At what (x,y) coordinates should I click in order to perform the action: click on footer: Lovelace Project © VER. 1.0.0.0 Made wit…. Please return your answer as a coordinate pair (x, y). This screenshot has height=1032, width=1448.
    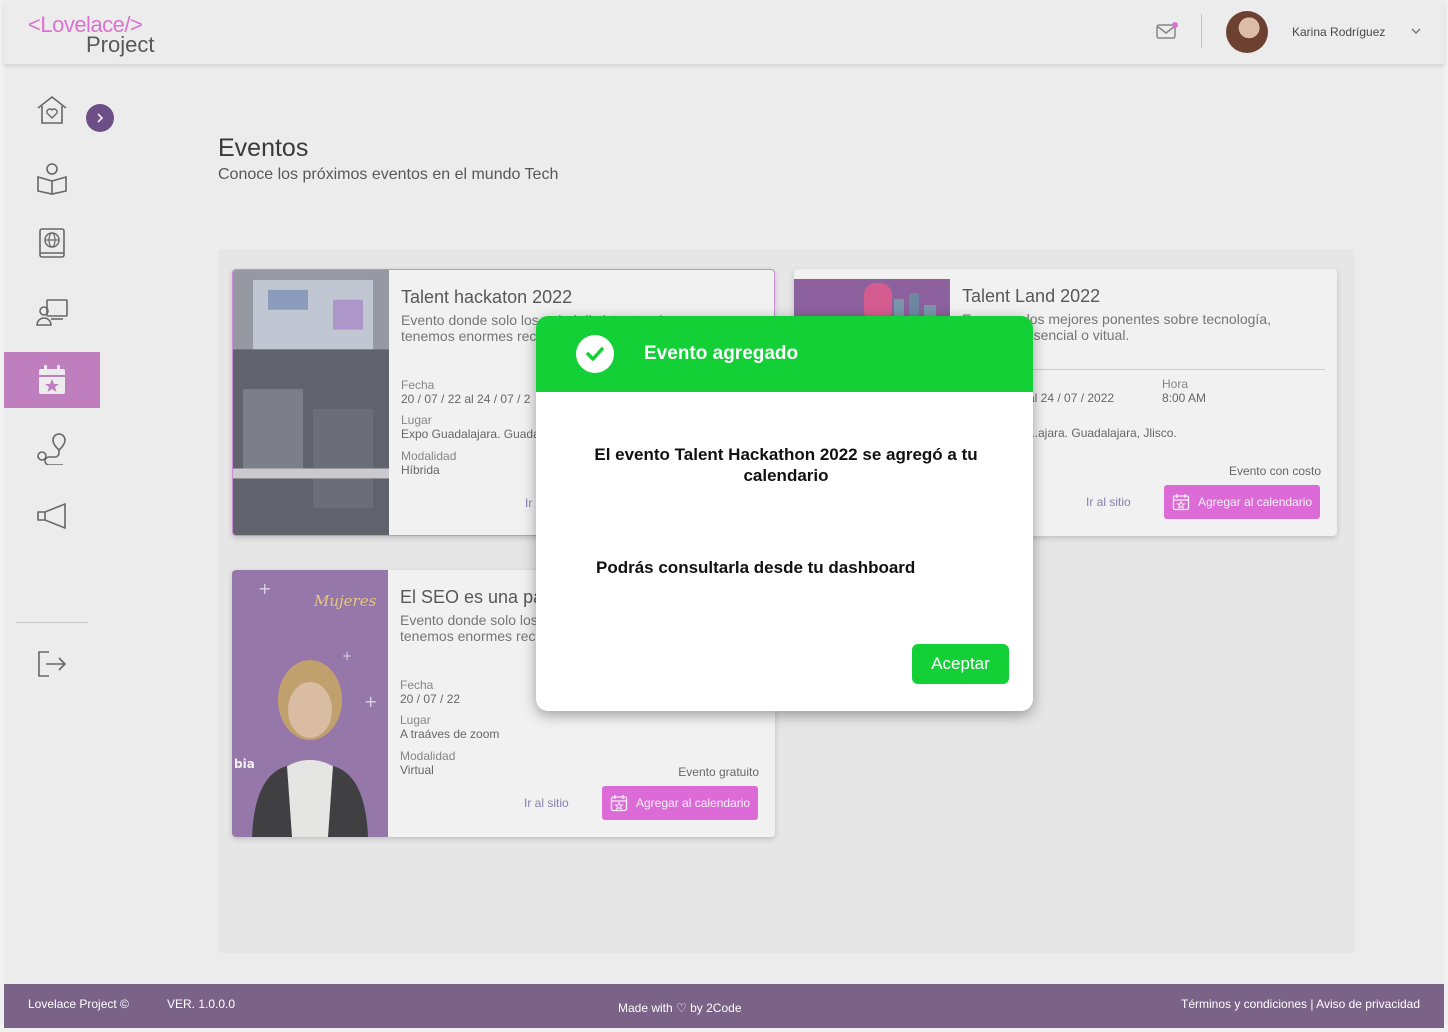
    Looking at the image, I should click on (724, 1006).